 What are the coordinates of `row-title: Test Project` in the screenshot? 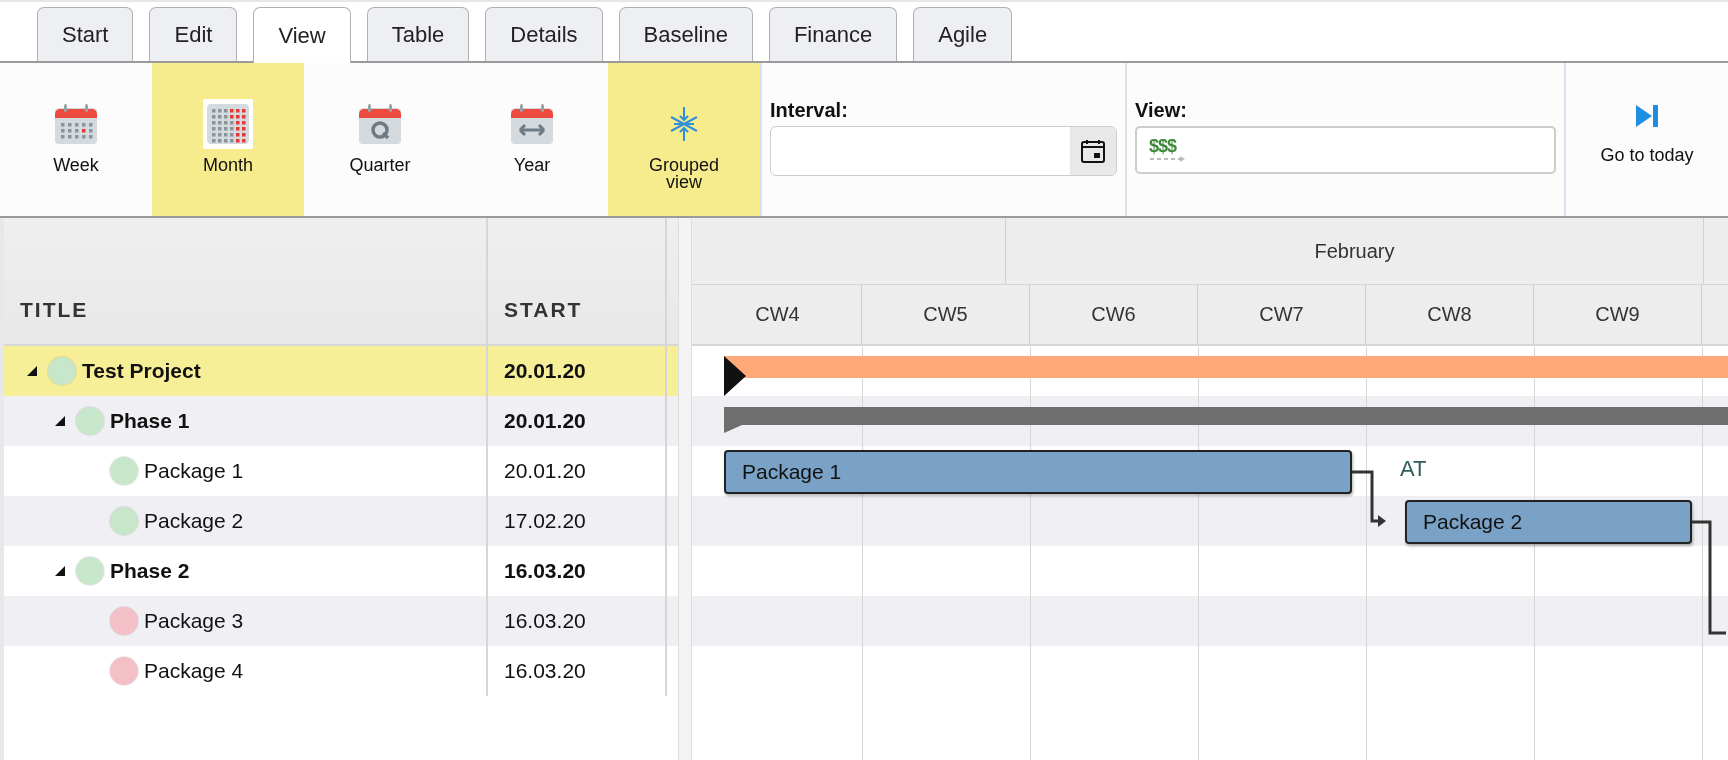 It's located at (141, 371).